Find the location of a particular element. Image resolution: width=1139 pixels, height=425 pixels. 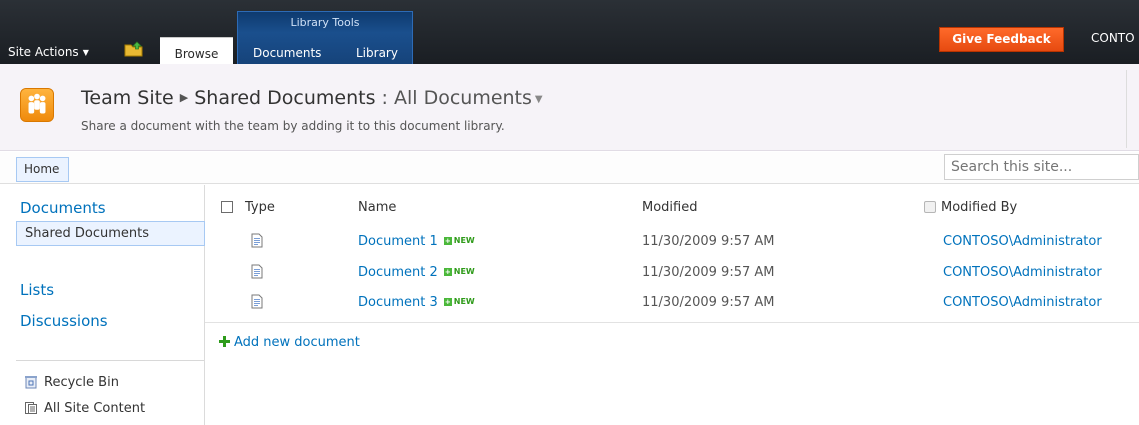

column-header-modified-by: Modified By is located at coordinates (979, 207).